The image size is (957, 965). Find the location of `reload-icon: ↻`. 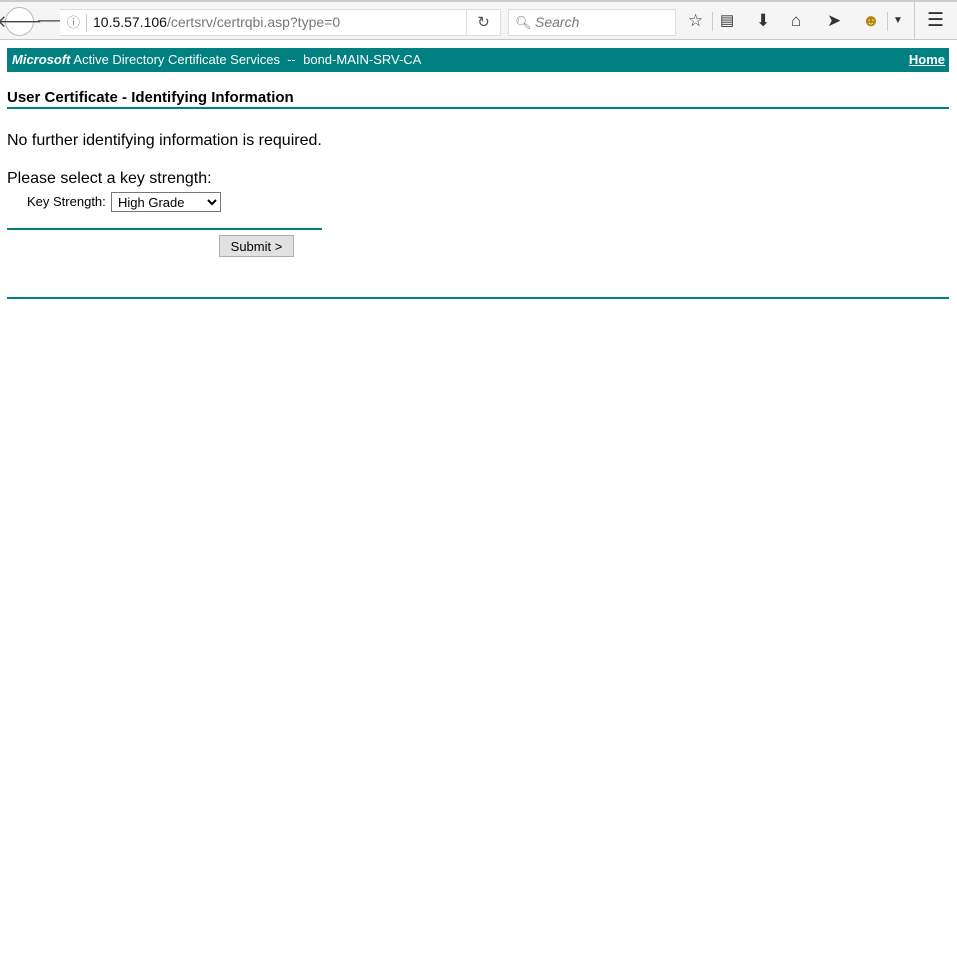

reload-icon: ↻ is located at coordinates (483, 22).